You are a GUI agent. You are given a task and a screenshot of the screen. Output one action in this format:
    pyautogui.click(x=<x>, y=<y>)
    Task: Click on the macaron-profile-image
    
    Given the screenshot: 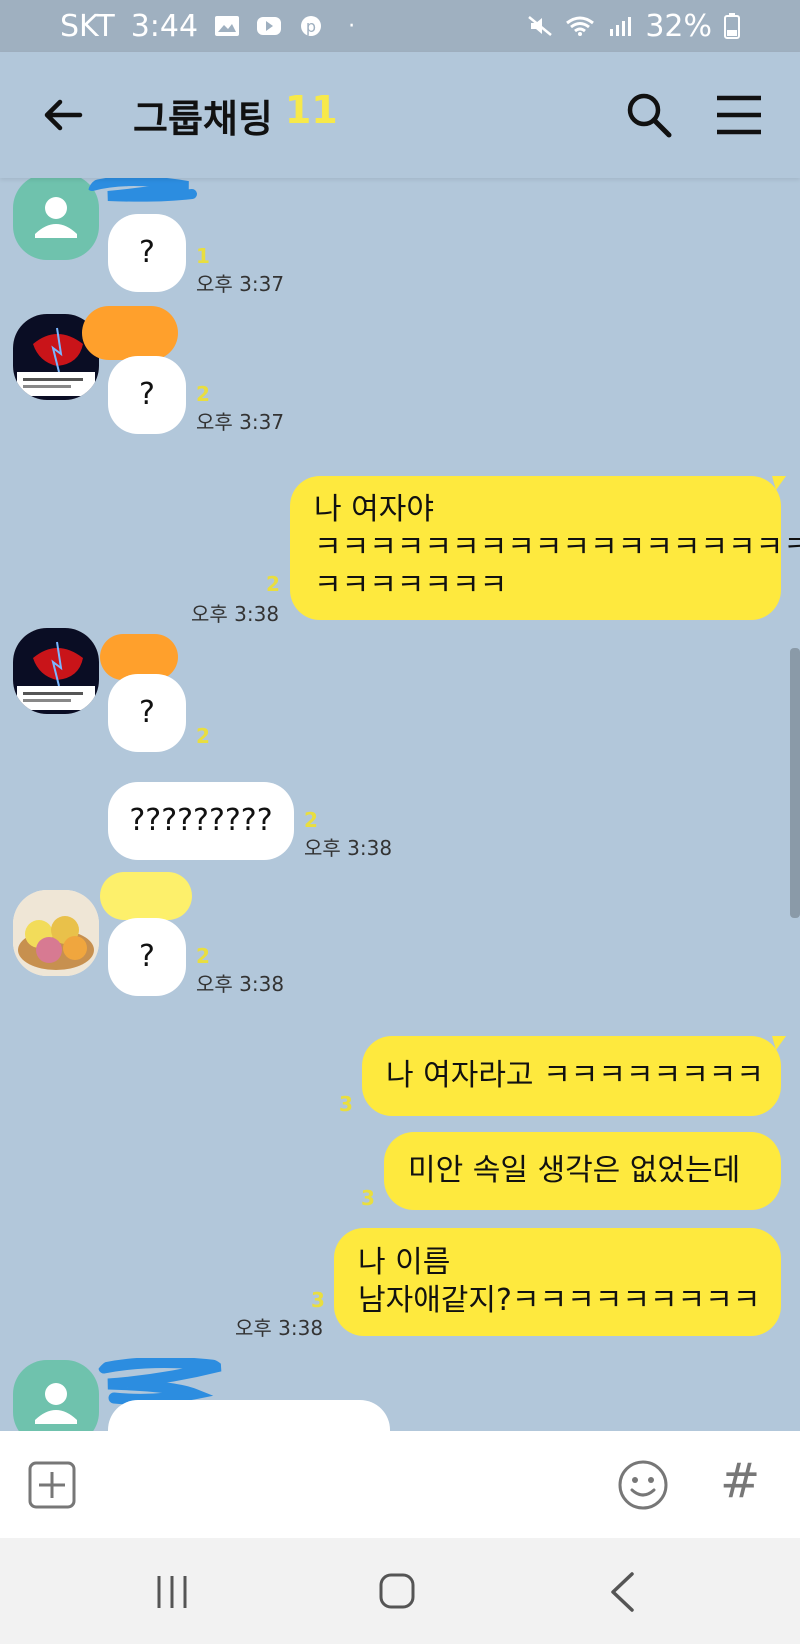 What is the action you would take?
    pyautogui.click(x=56, y=933)
    